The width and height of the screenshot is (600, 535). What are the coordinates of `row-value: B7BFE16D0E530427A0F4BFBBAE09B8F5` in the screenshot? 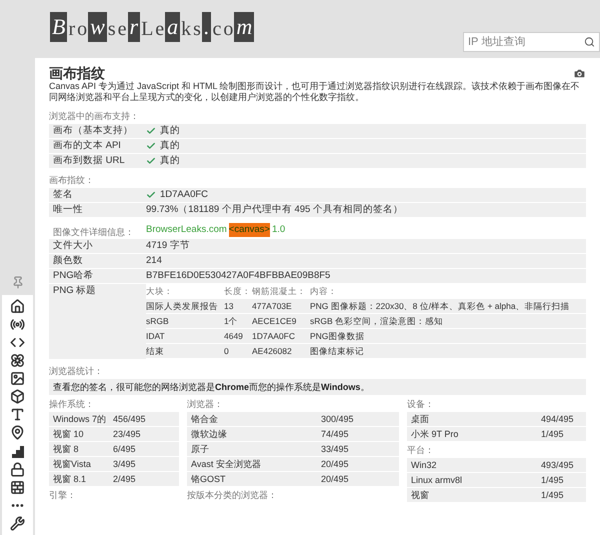 It's located at (238, 276).